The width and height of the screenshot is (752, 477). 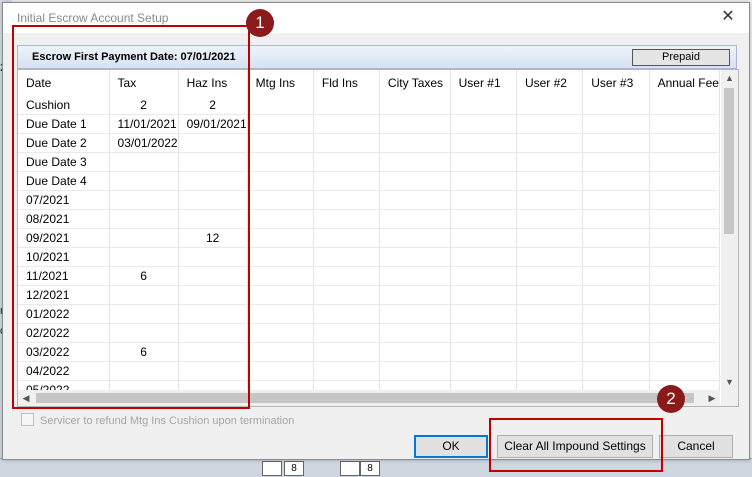 What do you see at coordinates (729, 382) in the screenshot?
I see `scroll-down-icon: ▼` at bounding box center [729, 382].